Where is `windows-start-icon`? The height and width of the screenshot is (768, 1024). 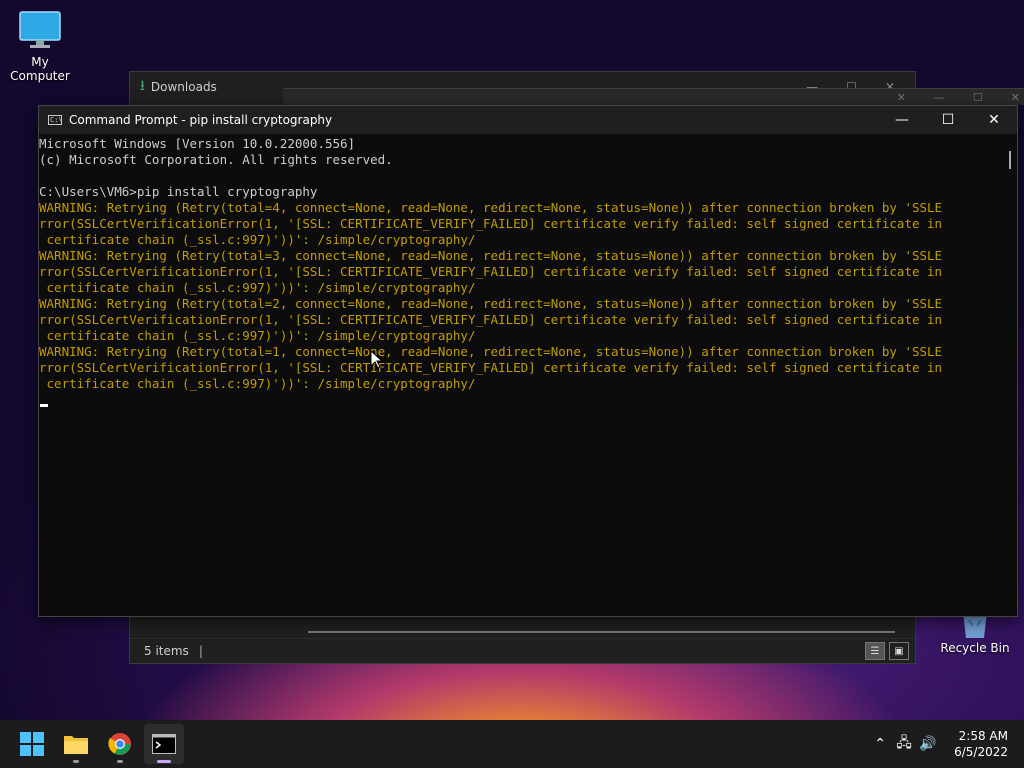
windows-start-icon is located at coordinates (32, 744).